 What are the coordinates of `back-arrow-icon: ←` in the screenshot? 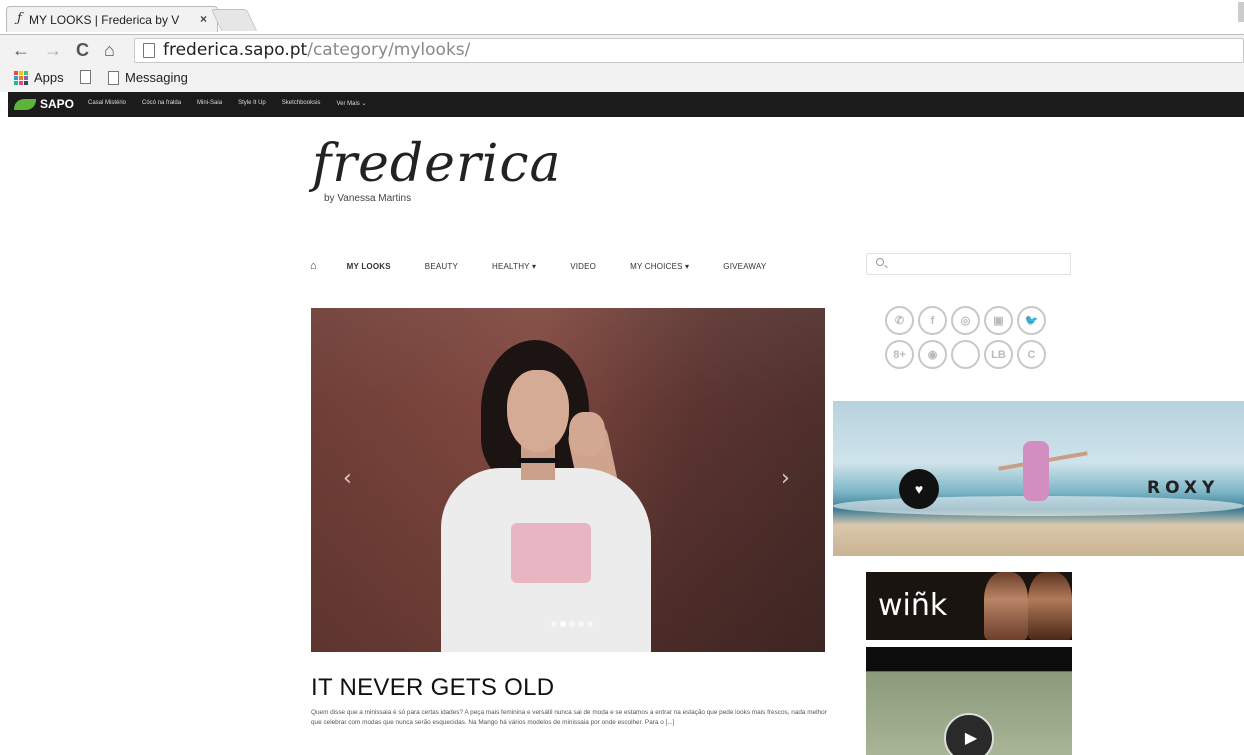 It's located at (21, 50).